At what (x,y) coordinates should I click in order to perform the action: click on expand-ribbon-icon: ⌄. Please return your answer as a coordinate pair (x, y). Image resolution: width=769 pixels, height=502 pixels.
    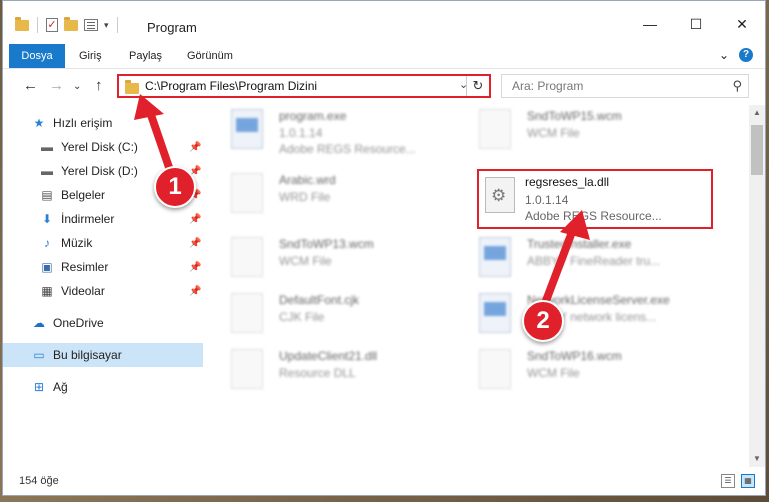
    Looking at the image, I should click on (724, 55).